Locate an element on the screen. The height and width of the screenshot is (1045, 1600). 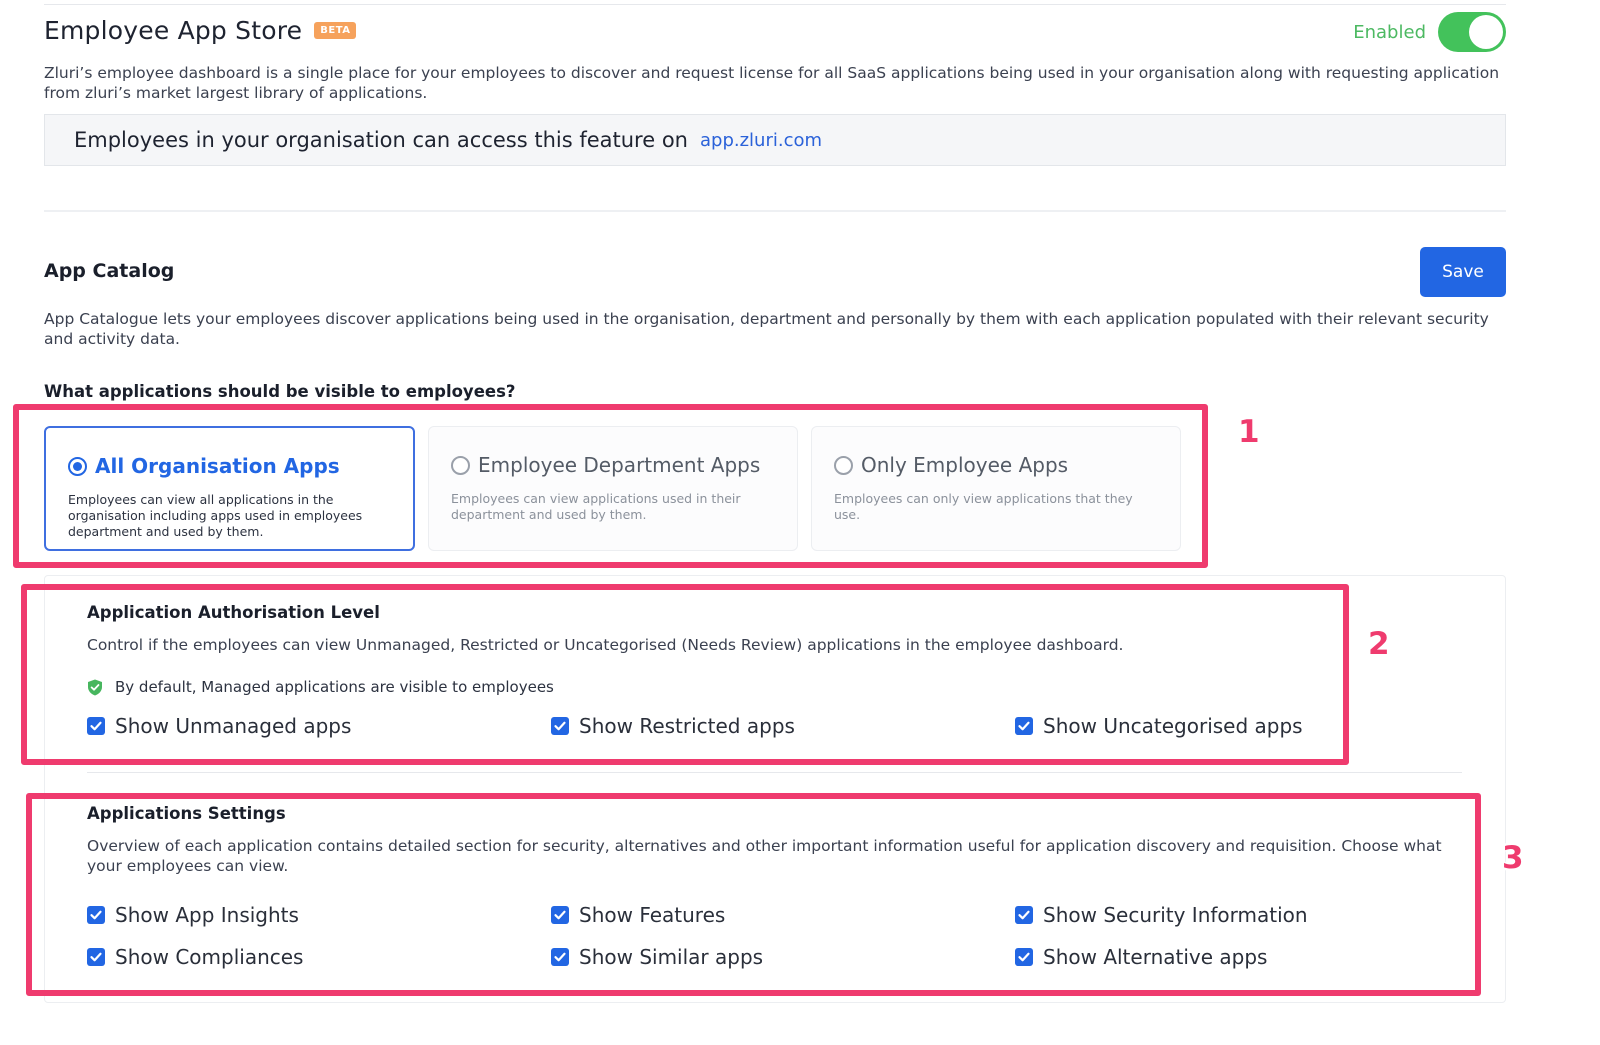
save-button: Save is located at coordinates (1463, 272).